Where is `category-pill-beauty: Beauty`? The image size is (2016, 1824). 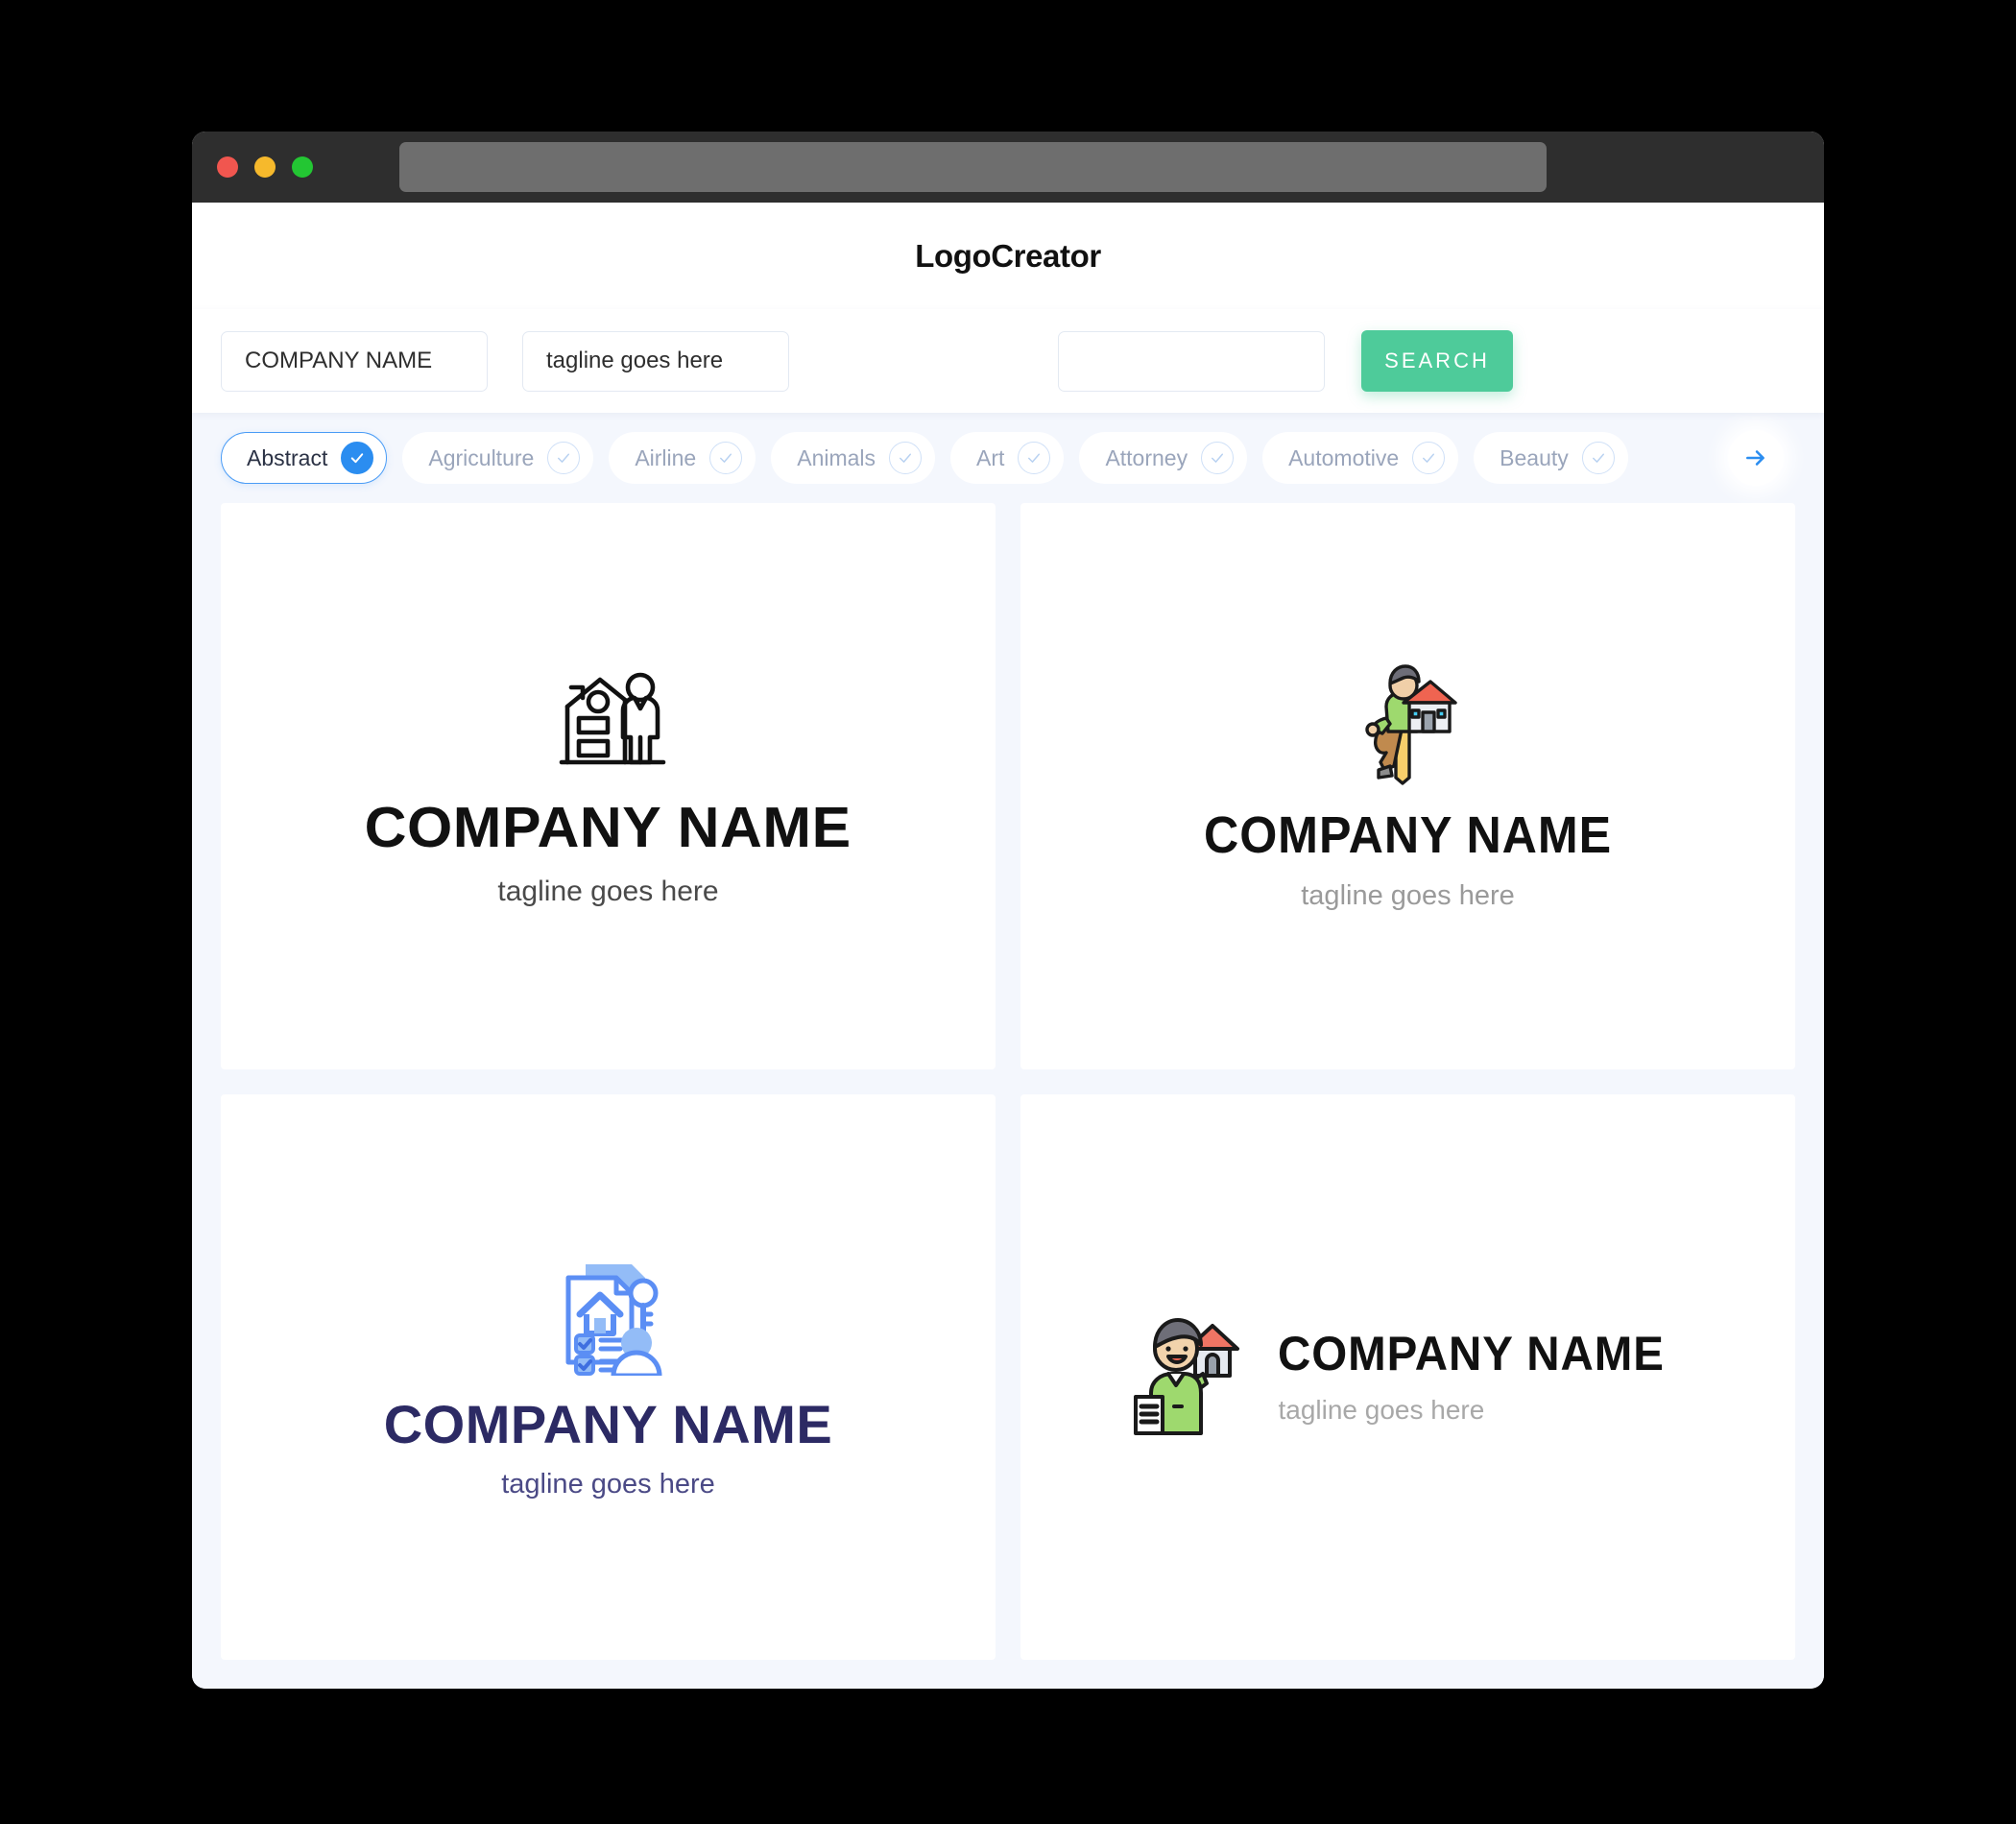
category-pill-beauty: Beauty is located at coordinates (1551, 458).